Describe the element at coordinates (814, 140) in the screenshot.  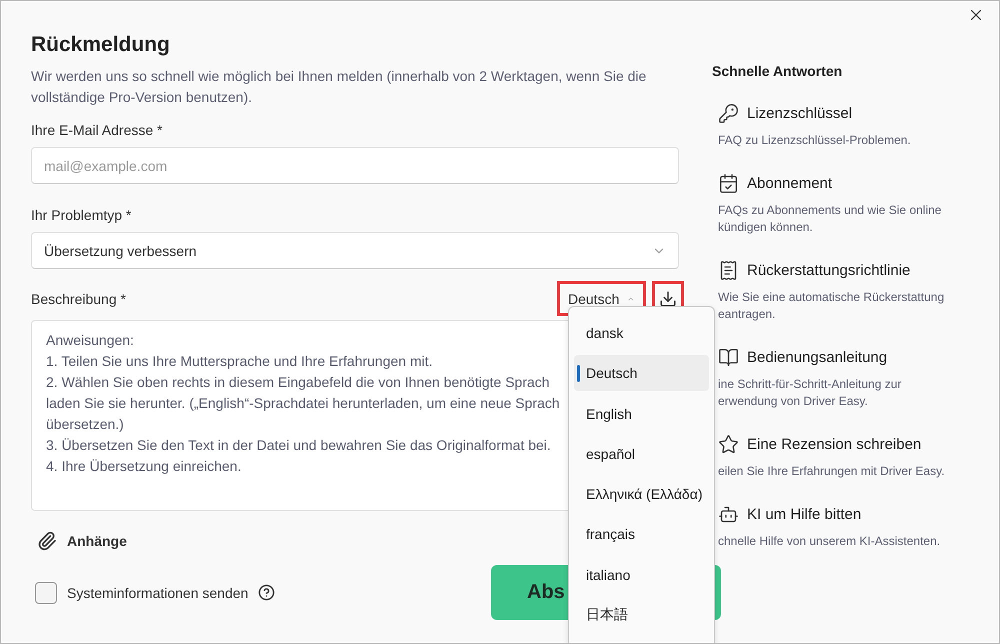
I see `quick-answer-description: FAQ zu Lizenzschlüssel-Problemen.` at that location.